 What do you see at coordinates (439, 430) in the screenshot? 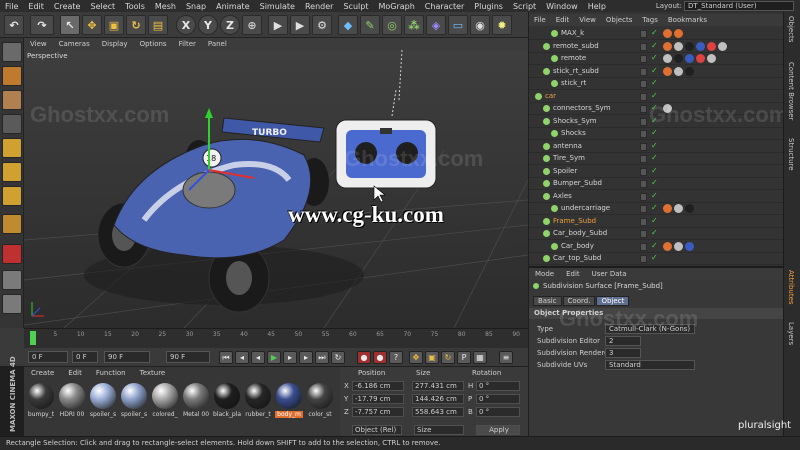
I see `size-mode-select: Size` at bounding box center [439, 430].